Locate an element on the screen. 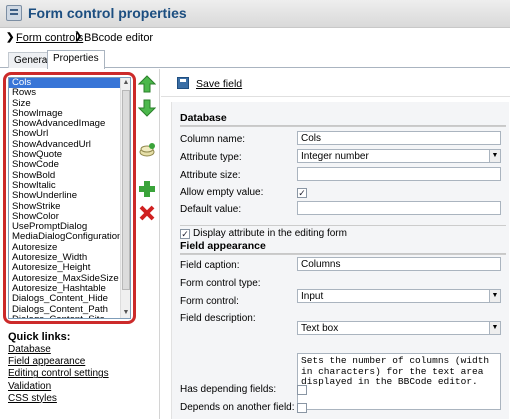 This screenshot has height=419, width=510. field-list-item: Dialogs_Content_Site is located at coordinates (65, 316).